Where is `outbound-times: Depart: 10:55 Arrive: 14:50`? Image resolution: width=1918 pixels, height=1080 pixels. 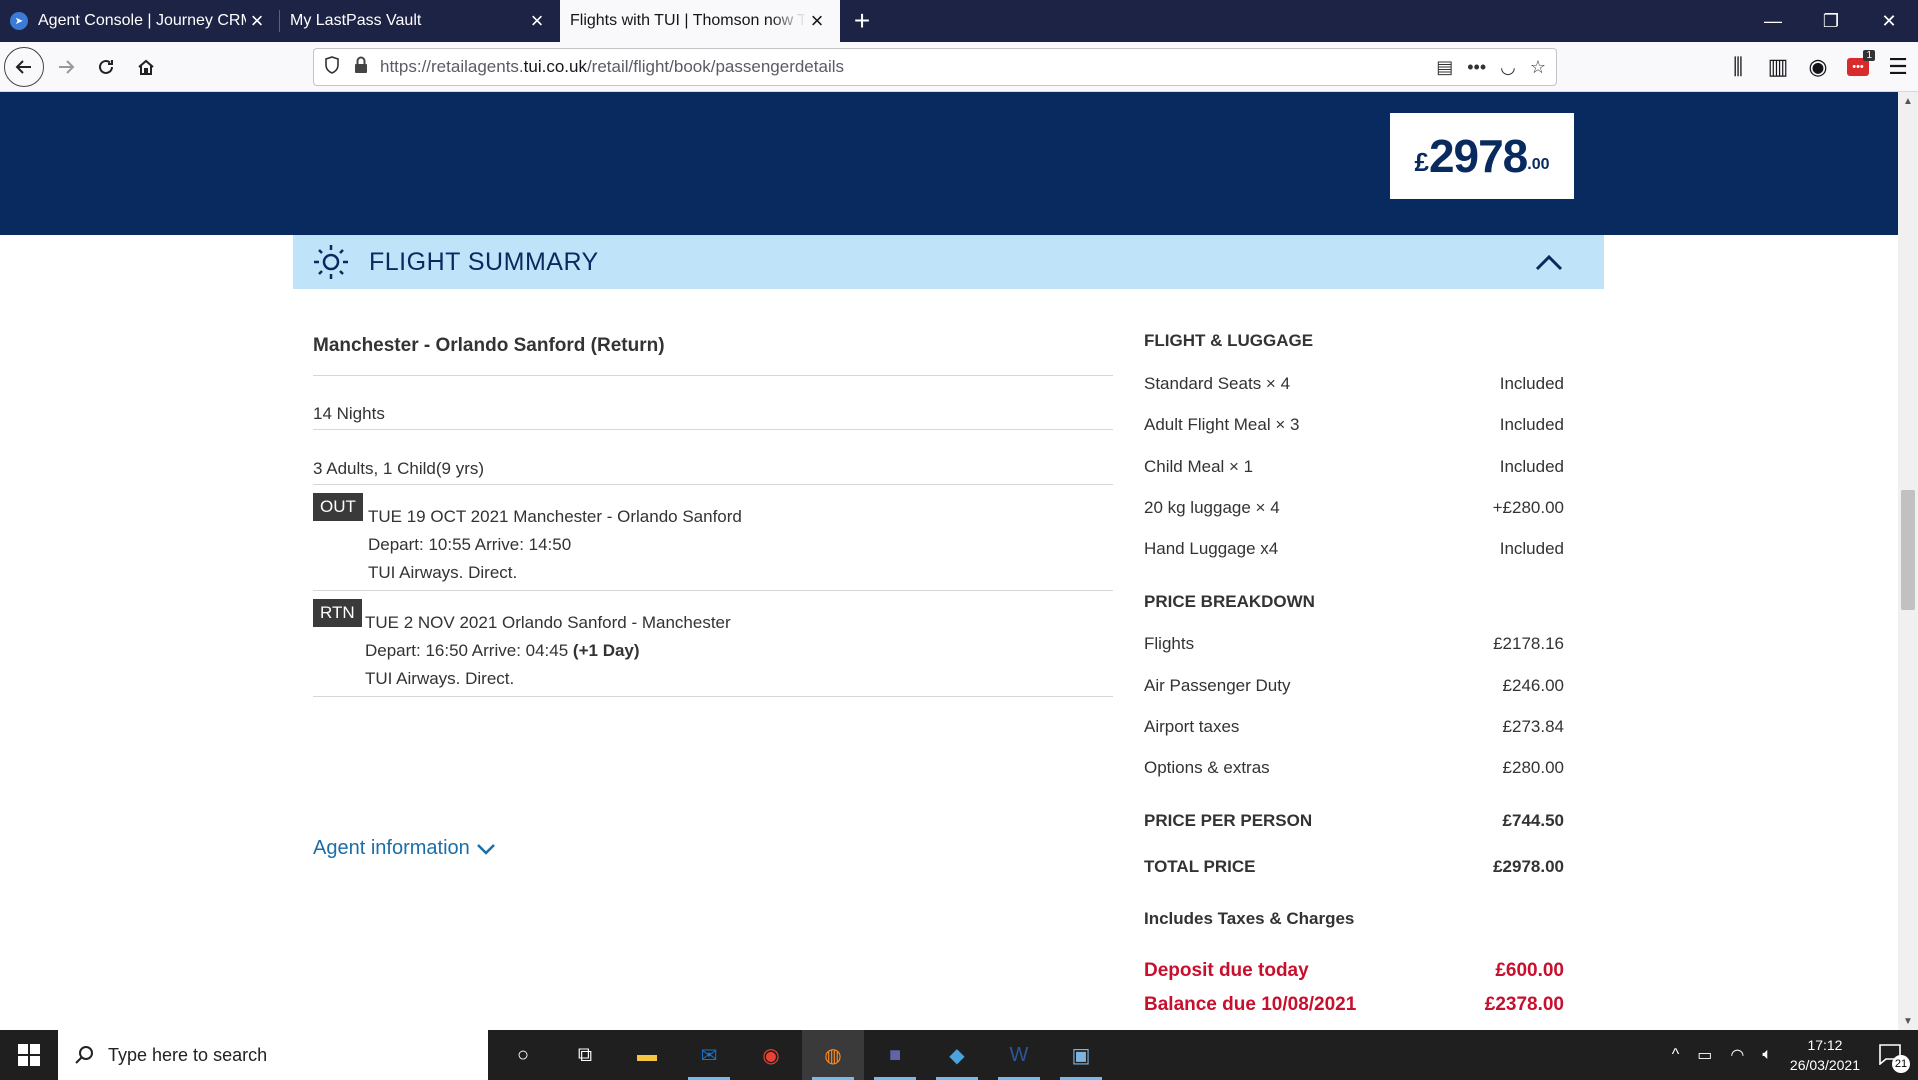
outbound-times: Depart: 10:55 Arrive: 14:50 is located at coordinates (470, 544).